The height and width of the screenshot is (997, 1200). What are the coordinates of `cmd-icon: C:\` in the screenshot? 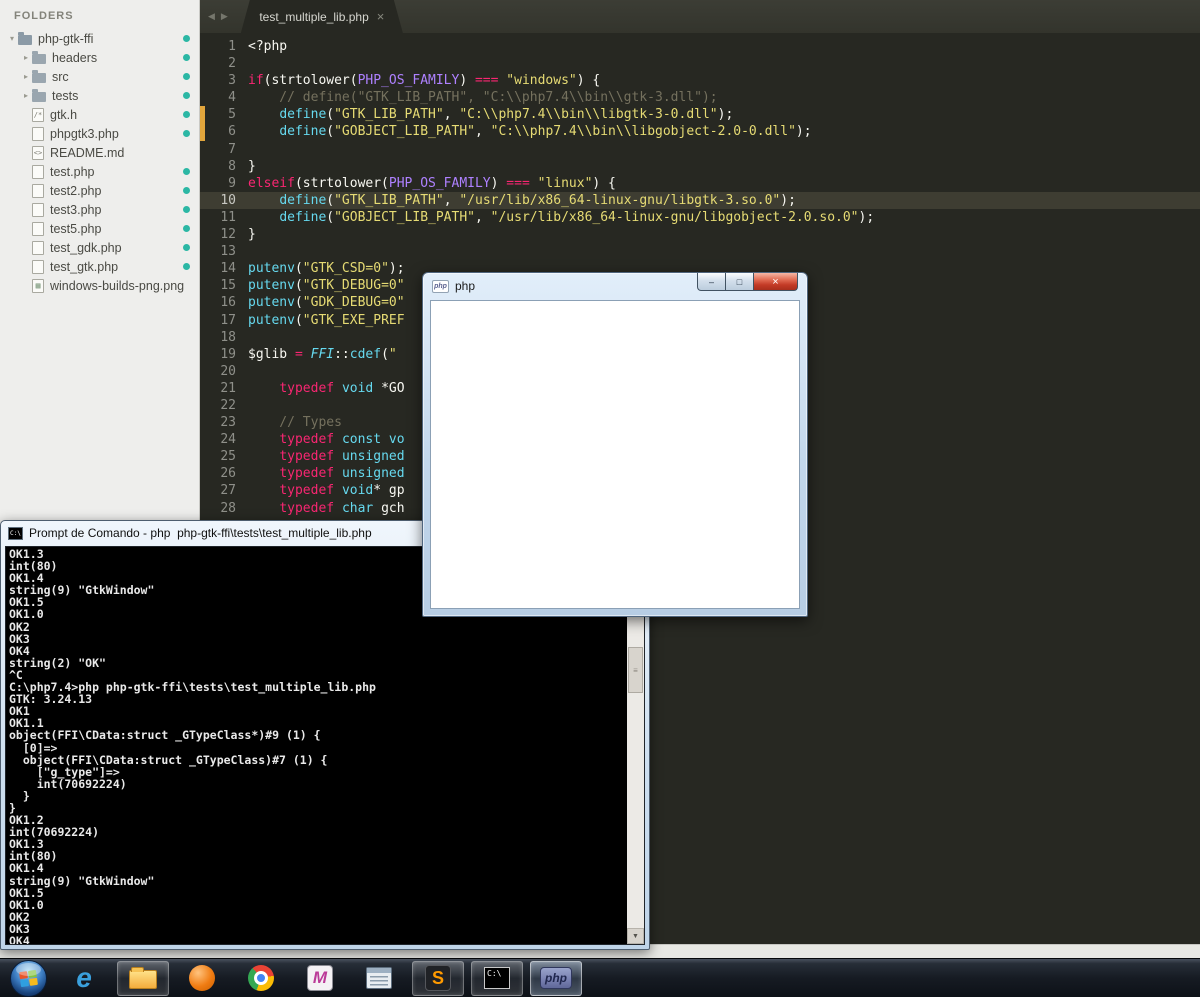 It's located at (15, 533).